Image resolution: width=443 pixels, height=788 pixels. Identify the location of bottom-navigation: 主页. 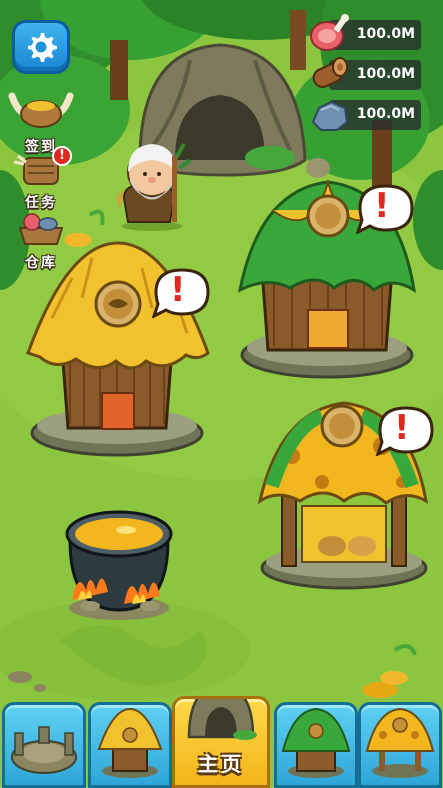
(221, 742).